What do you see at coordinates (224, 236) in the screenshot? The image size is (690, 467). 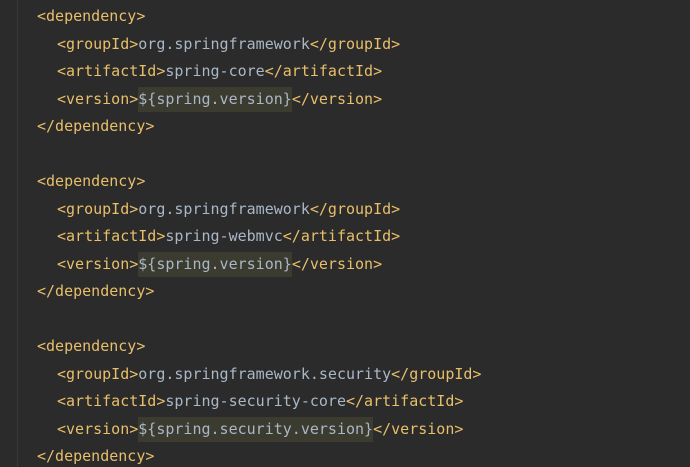 I see `artifactid-value: spring-webmvc` at bounding box center [224, 236].